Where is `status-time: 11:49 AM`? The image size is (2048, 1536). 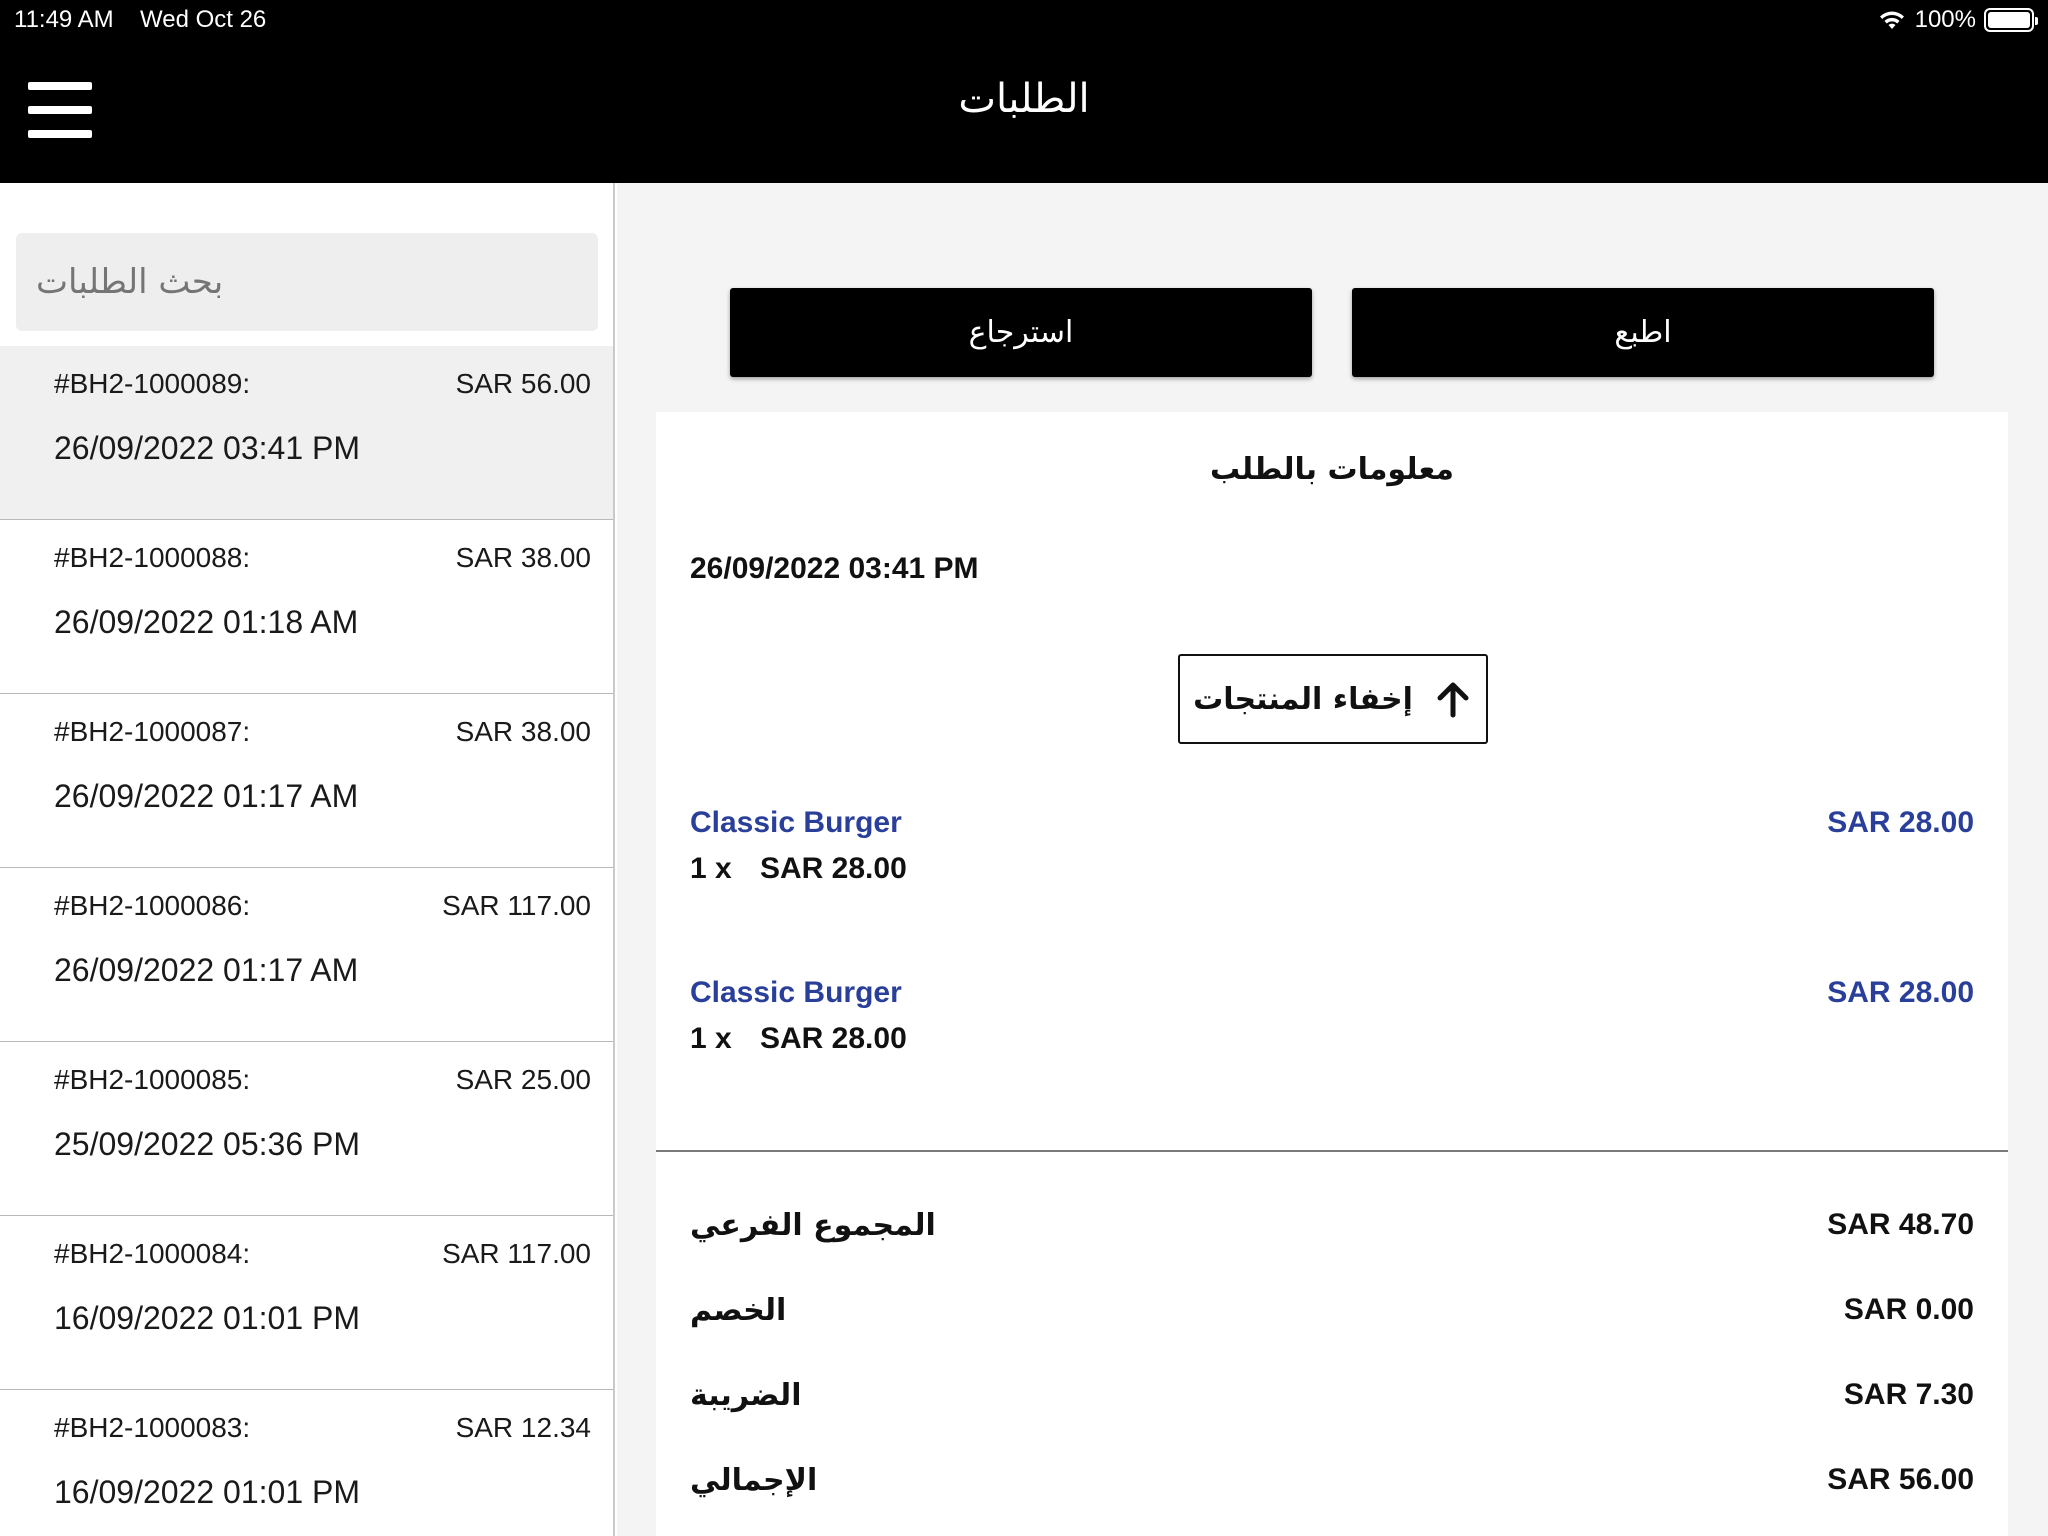
status-time: 11:49 AM is located at coordinates (64, 19).